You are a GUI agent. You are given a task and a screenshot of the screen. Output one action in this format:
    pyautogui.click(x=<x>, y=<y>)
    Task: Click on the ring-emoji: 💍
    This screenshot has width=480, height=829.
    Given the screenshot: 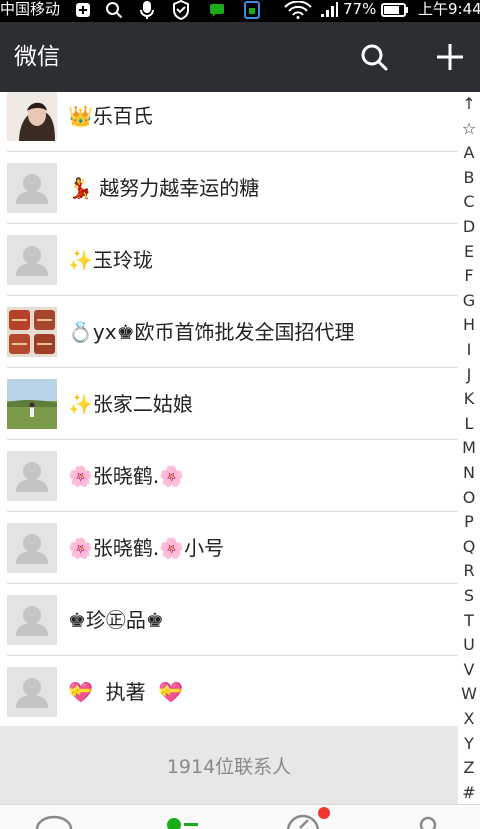 What is the action you would take?
    pyautogui.click(x=80, y=332)
    